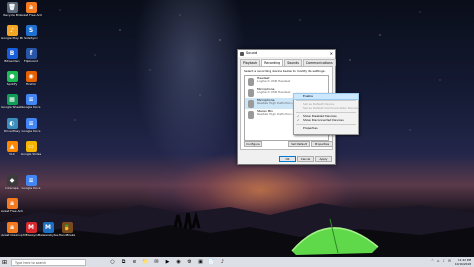 This screenshot has height=267, width=474. I want to click on desktop-icon-label: Google Slides, so click(31, 154).